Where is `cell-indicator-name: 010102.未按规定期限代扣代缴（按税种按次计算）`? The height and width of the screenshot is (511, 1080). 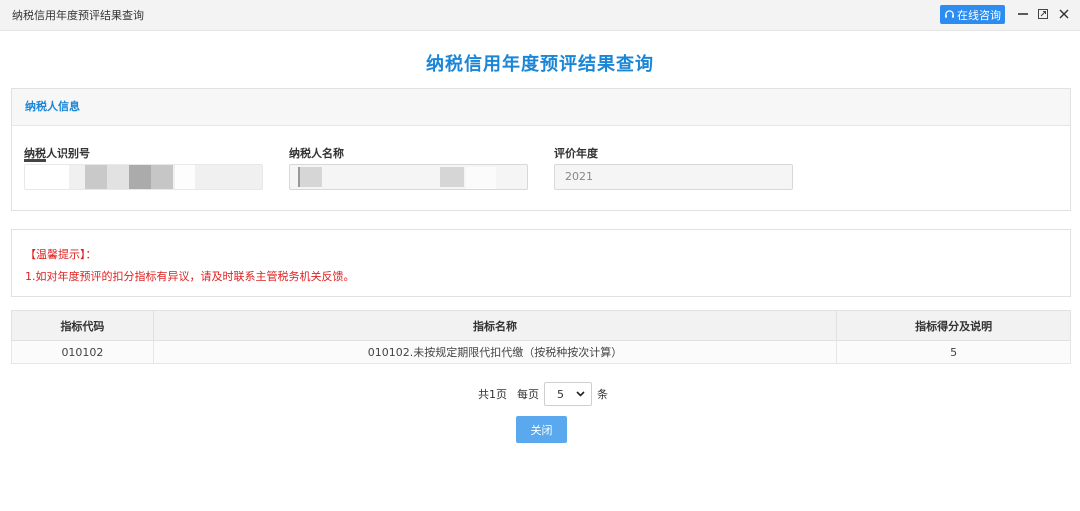
cell-indicator-name: 010102.未按规定期限代扣代缴（按税种按次计算） is located at coordinates (495, 352).